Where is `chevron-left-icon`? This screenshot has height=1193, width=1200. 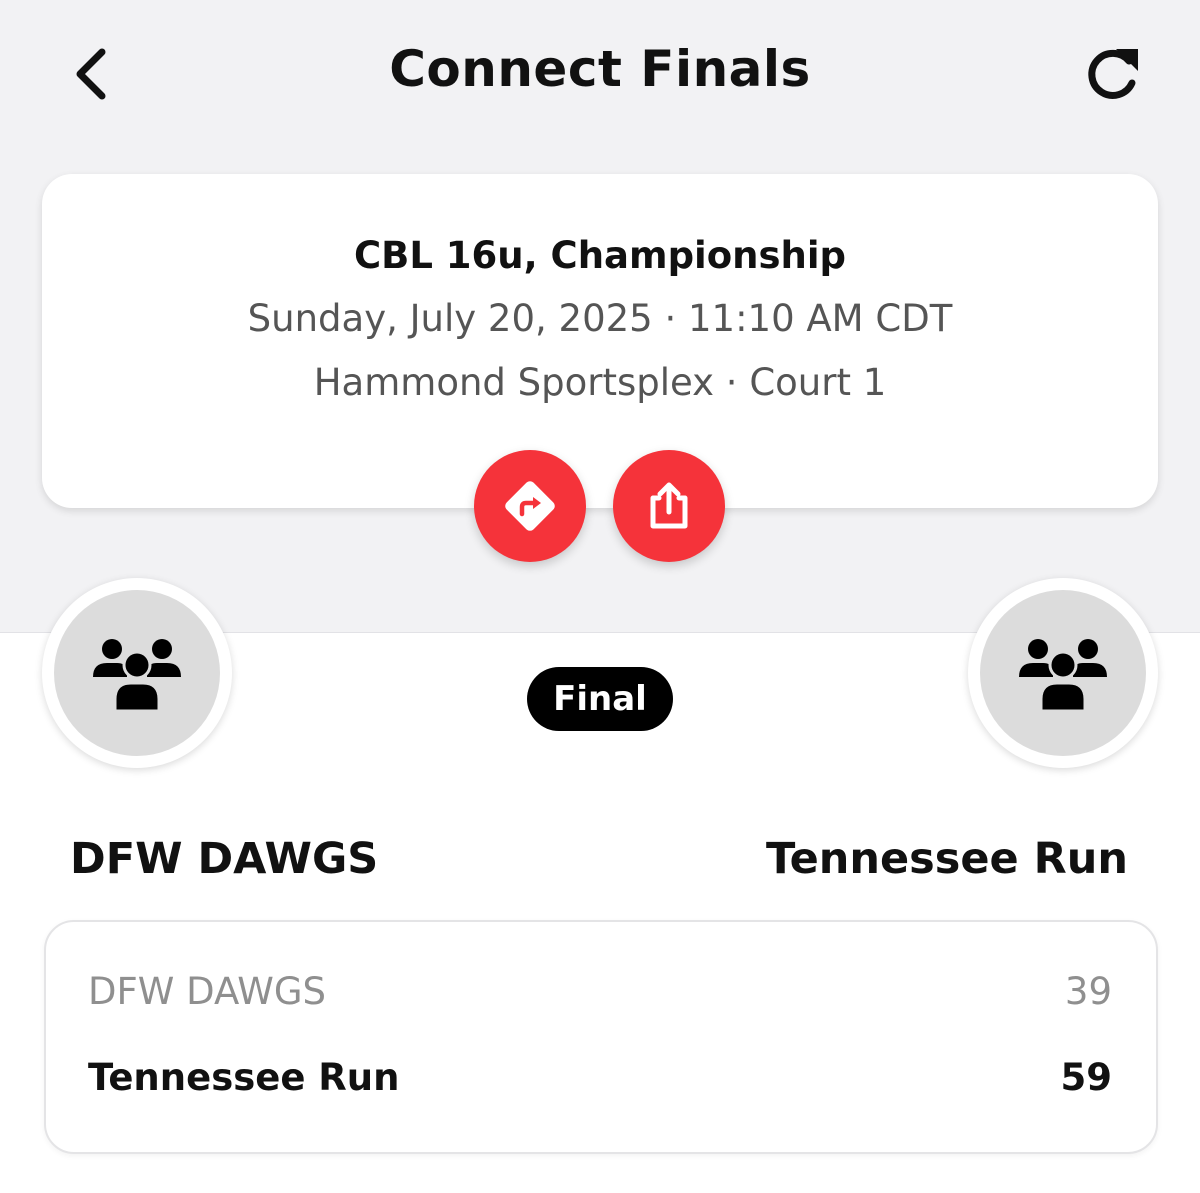
chevron-left-icon is located at coordinates (91, 74).